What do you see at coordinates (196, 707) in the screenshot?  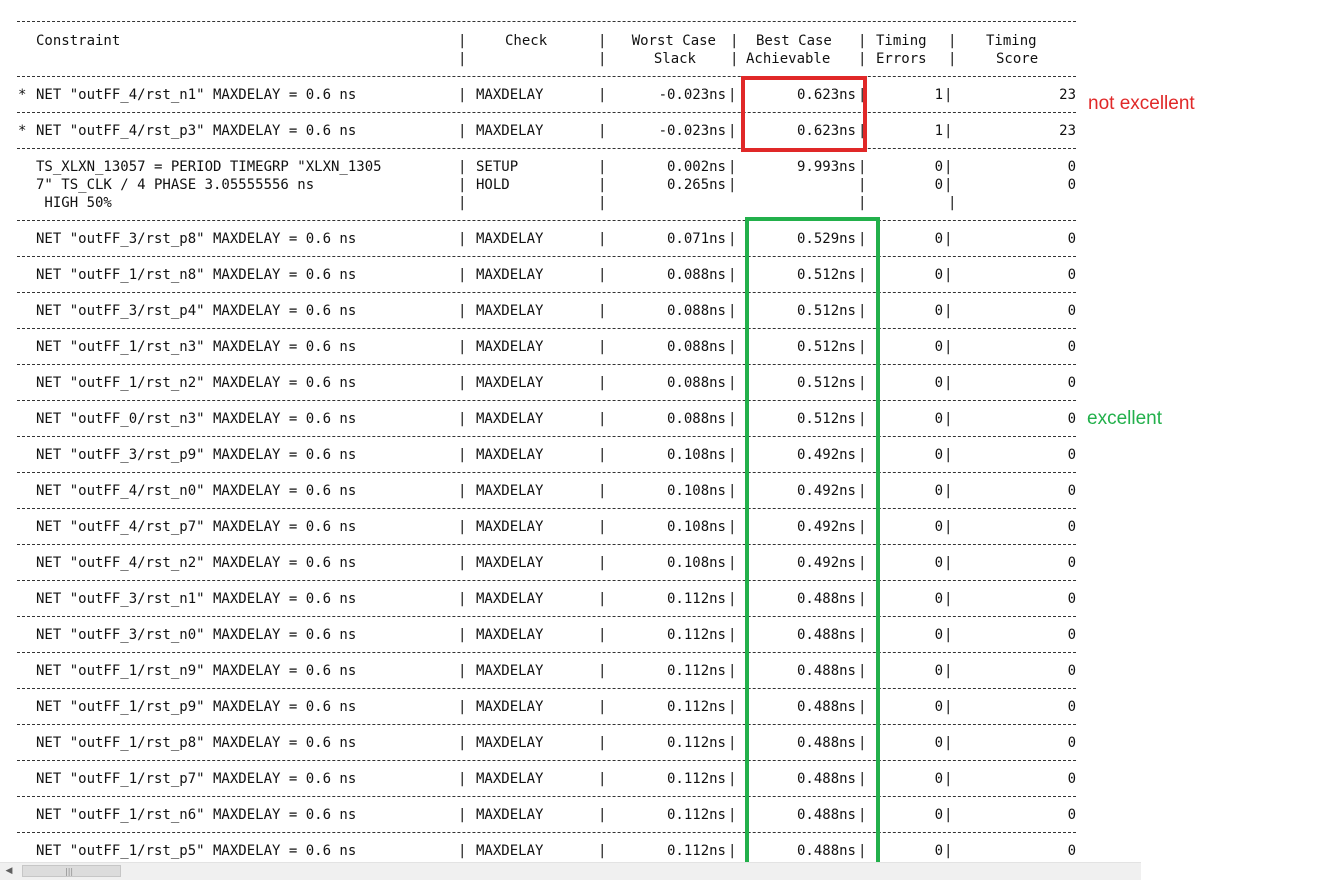 I see `row-constraint: NET "outFF_1/rst_p9" MAXDELAY = 0.6 ns` at bounding box center [196, 707].